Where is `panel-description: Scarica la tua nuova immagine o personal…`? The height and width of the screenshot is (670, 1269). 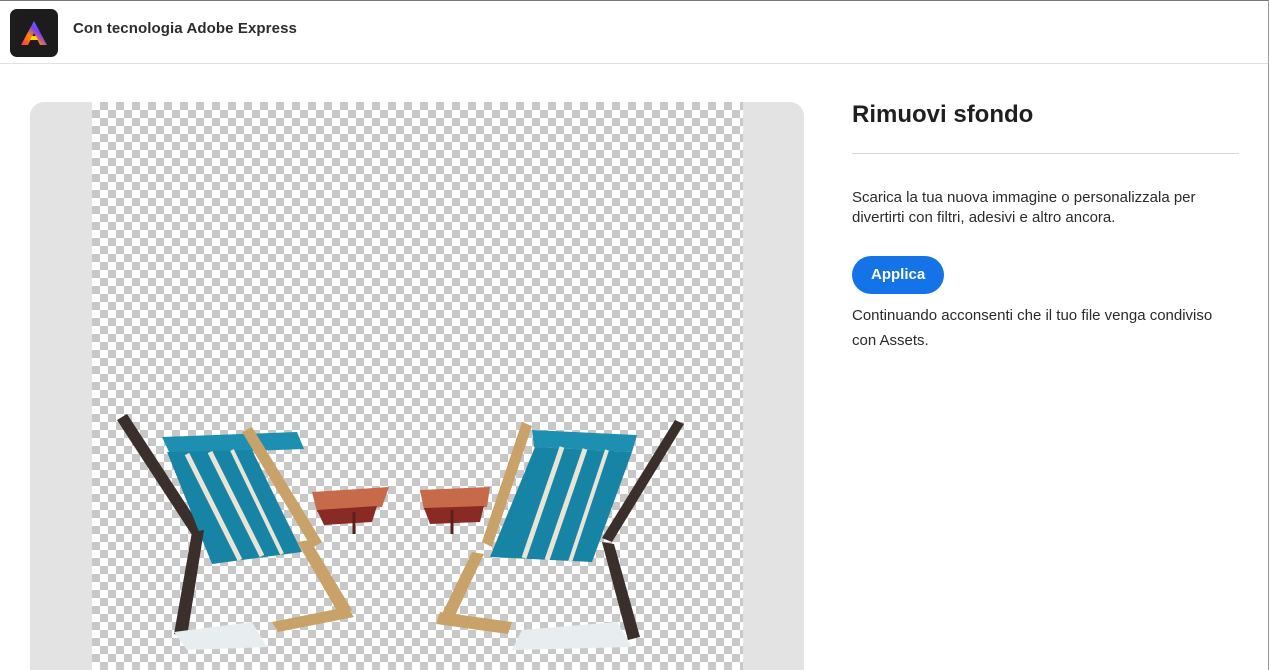
panel-description: Scarica la tua nuova immagine o personal… is located at coordinates (1024, 207).